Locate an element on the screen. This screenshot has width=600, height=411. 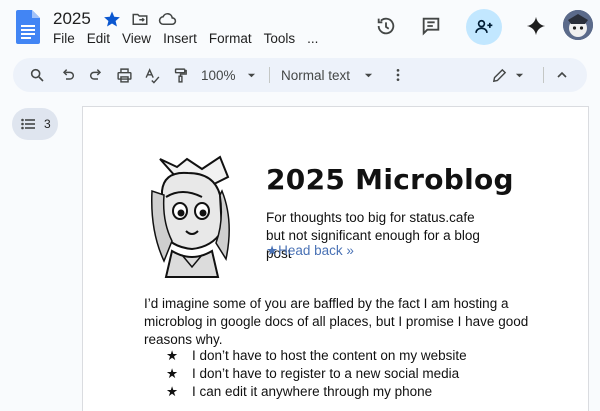
docs-logo-icon is located at coordinates (28, 27).